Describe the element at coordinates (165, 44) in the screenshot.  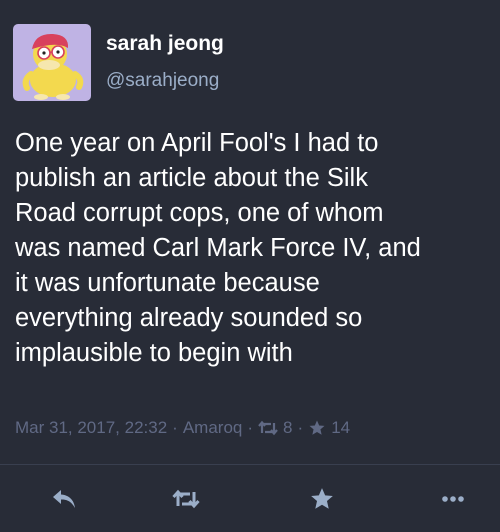
I see `display-name: sarah jeong` at that location.